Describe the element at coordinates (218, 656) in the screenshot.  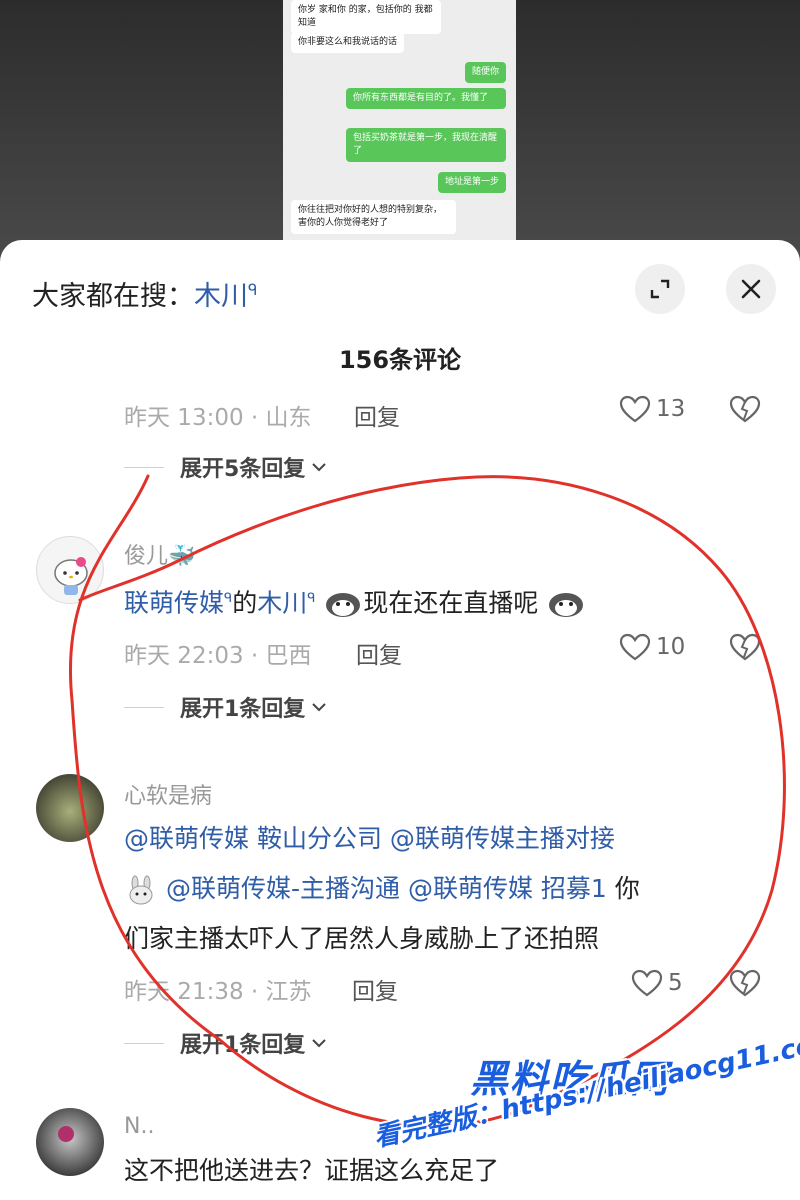
I see `comment-time: 昨天 22:03 · 巴西` at that location.